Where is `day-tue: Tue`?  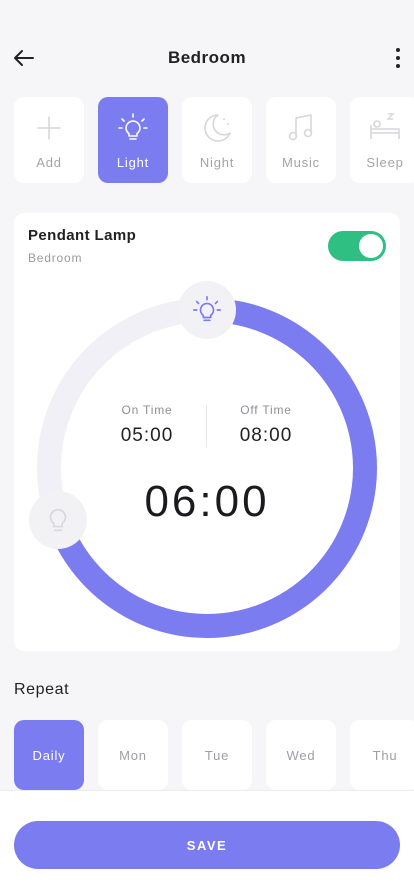 day-tue: Tue is located at coordinates (217, 755).